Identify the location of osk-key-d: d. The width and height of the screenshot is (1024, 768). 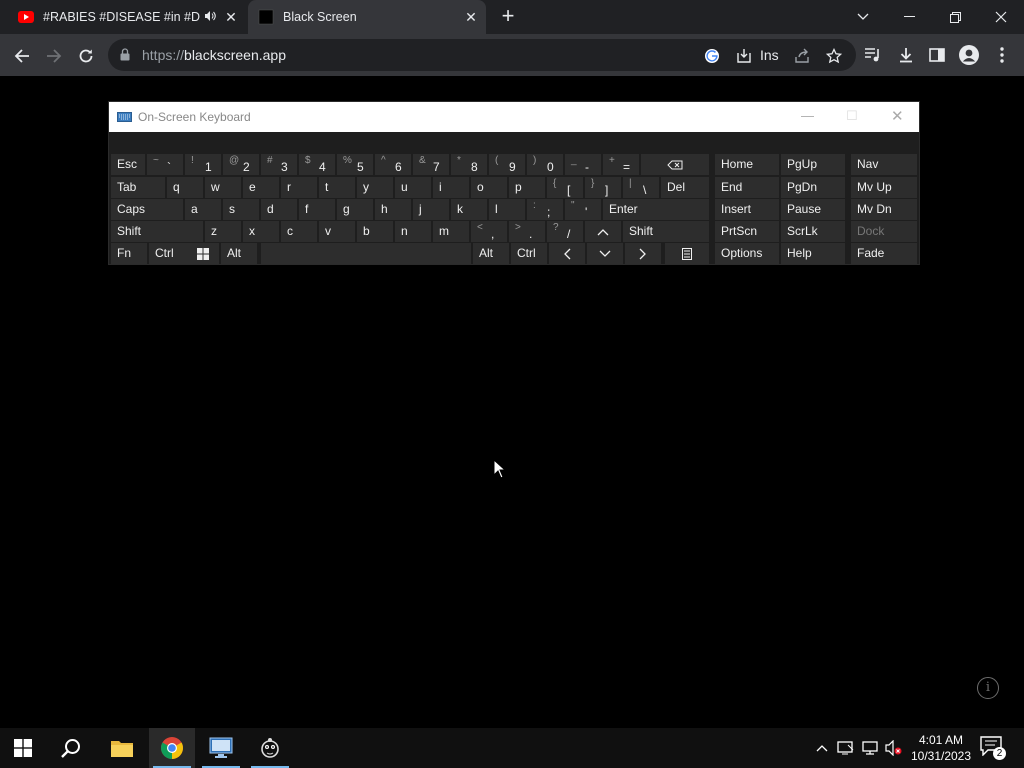
(279, 209).